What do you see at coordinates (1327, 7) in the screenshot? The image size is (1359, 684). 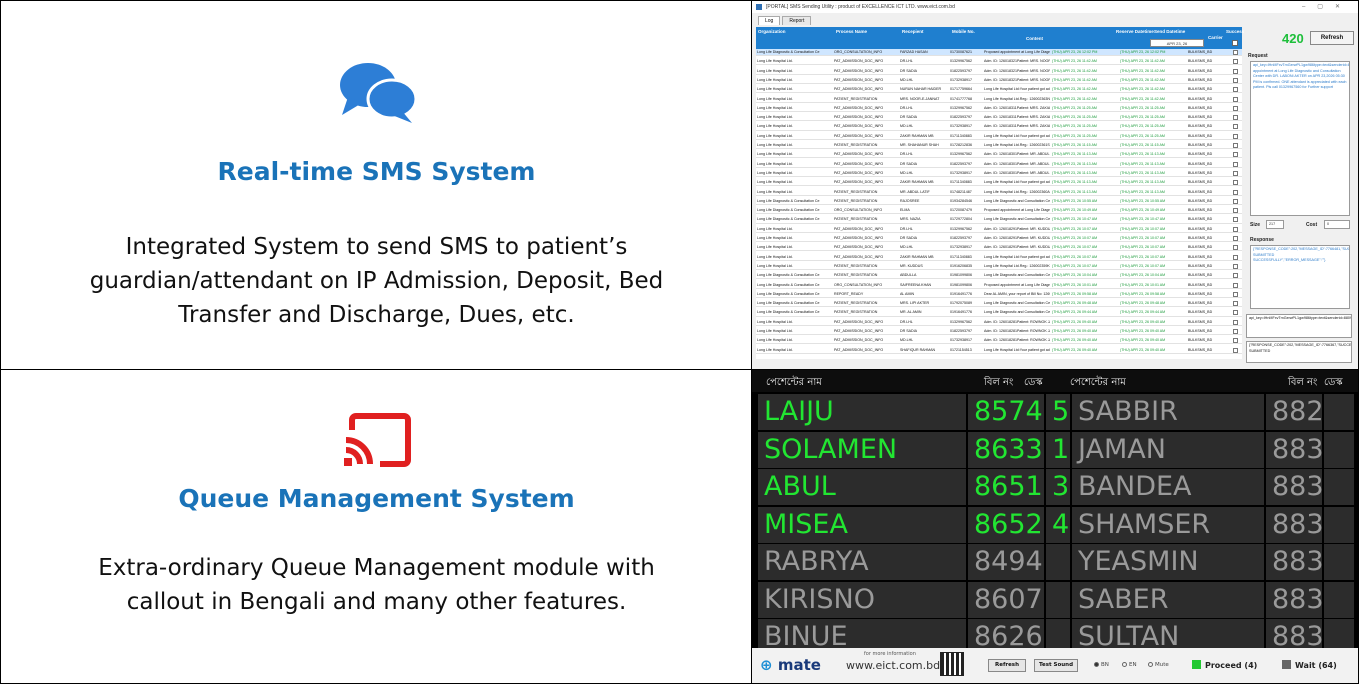 I see `window-controls-icon: –▢✕` at bounding box center [1327, 7].